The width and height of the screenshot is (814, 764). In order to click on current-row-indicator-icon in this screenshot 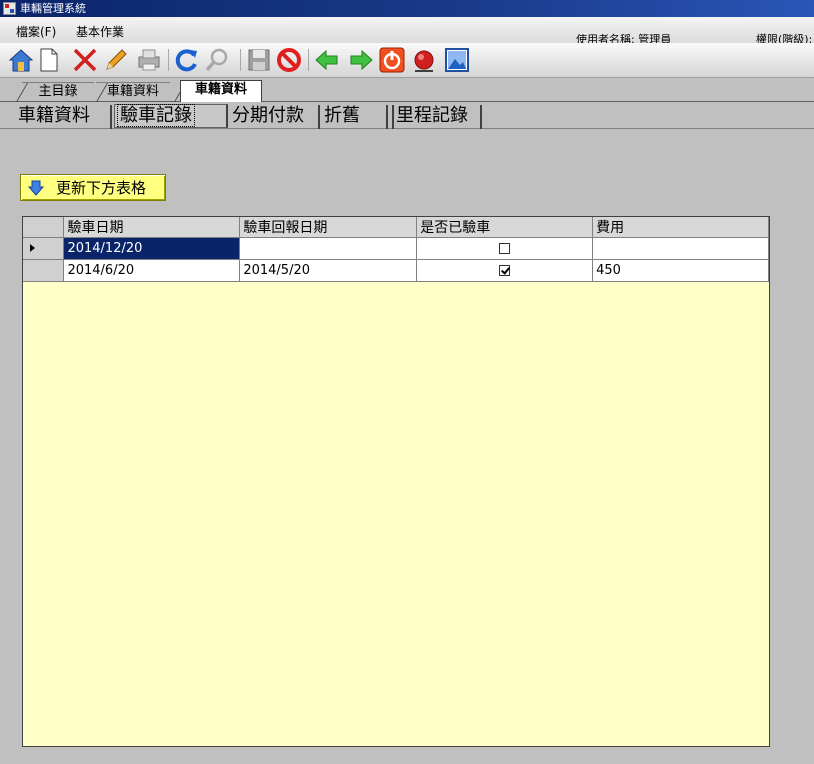, I will do `click(32, 248)`.